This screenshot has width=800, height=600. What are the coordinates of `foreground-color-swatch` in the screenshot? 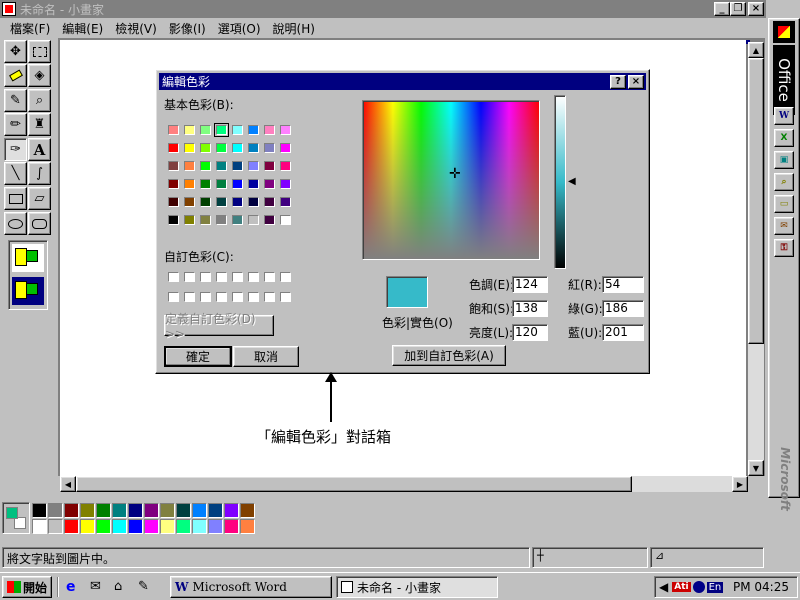 It's located at (12, 513).